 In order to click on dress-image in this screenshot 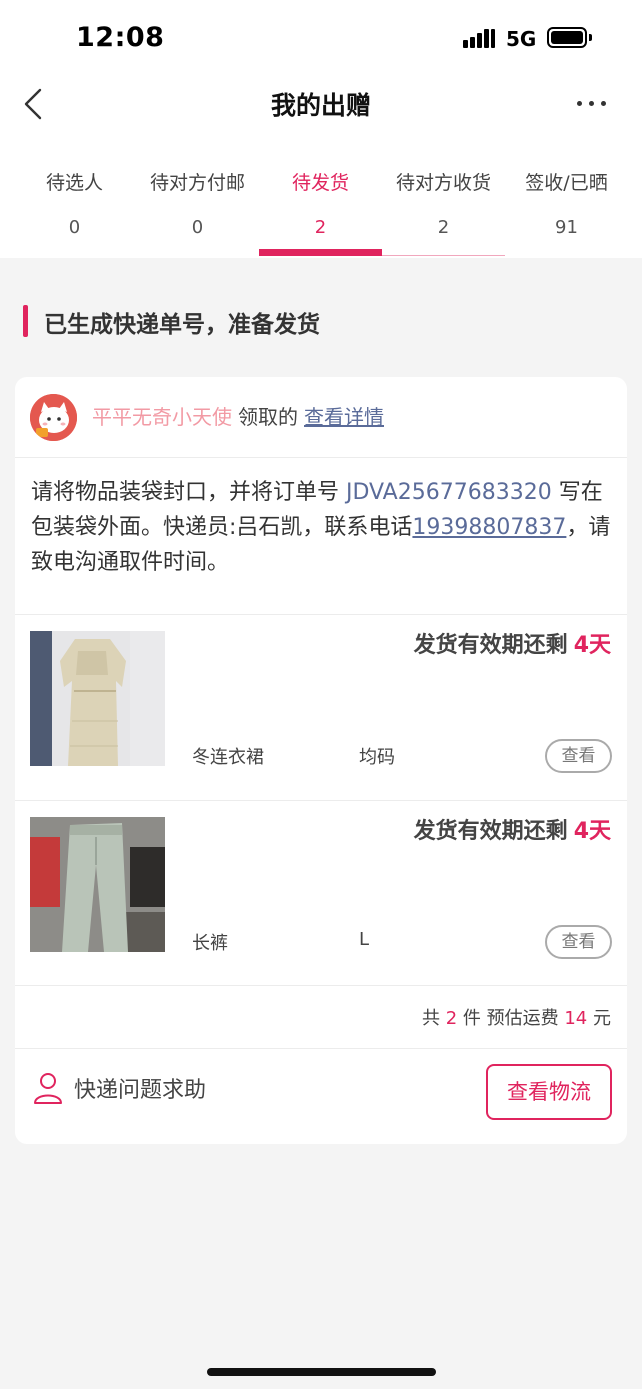, I will do `click(97, 698)`.